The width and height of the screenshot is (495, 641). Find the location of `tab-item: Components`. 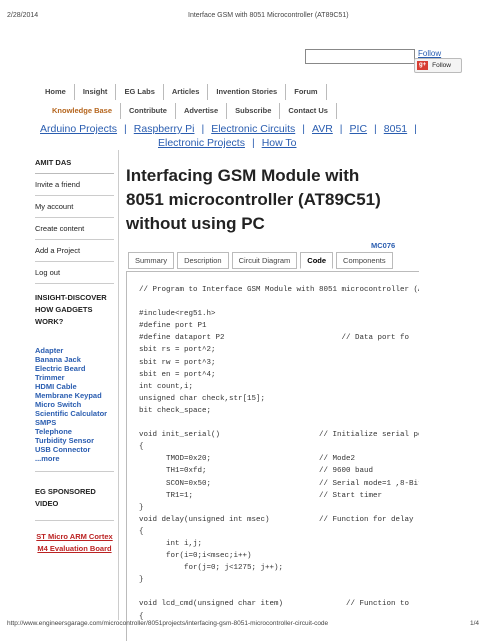

tab-item: Components is located at coordinates (364, 260).